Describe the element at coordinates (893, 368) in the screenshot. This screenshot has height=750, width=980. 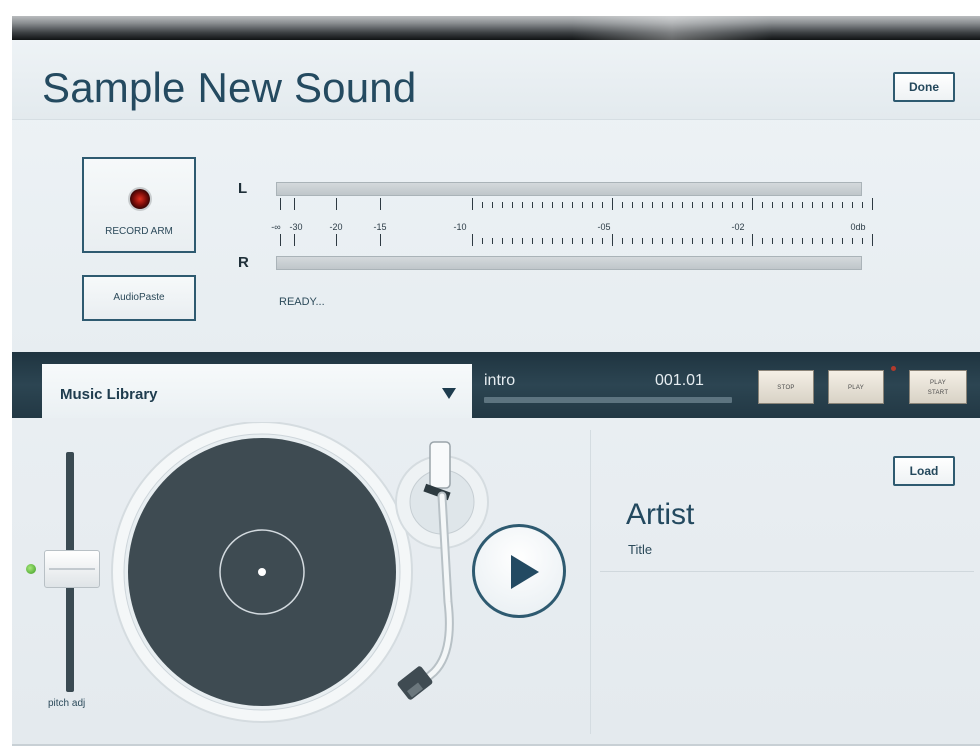
I see `play-indicator-led` at that location.